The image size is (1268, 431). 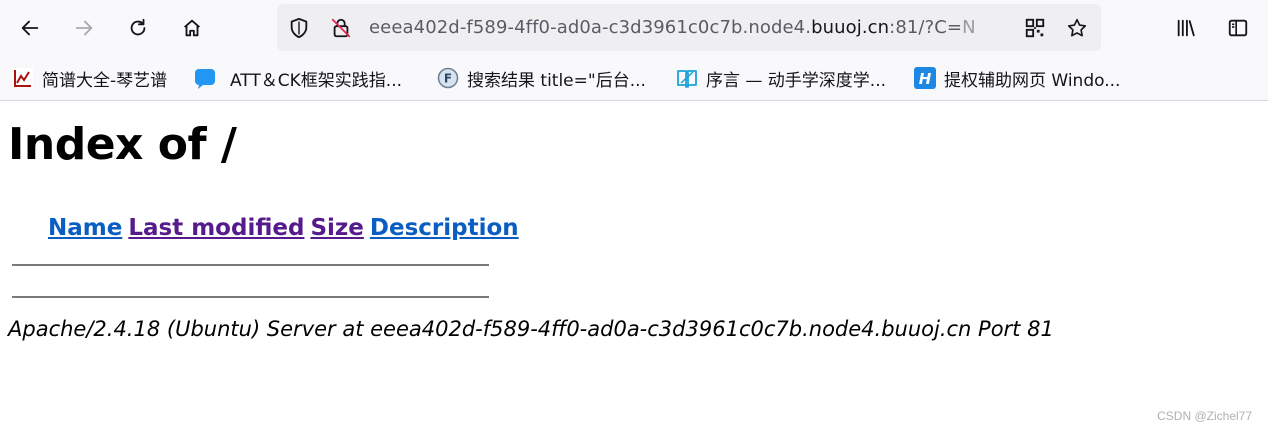 I want to click on url-host: buuoj.cn, so click(x=850, y=27).